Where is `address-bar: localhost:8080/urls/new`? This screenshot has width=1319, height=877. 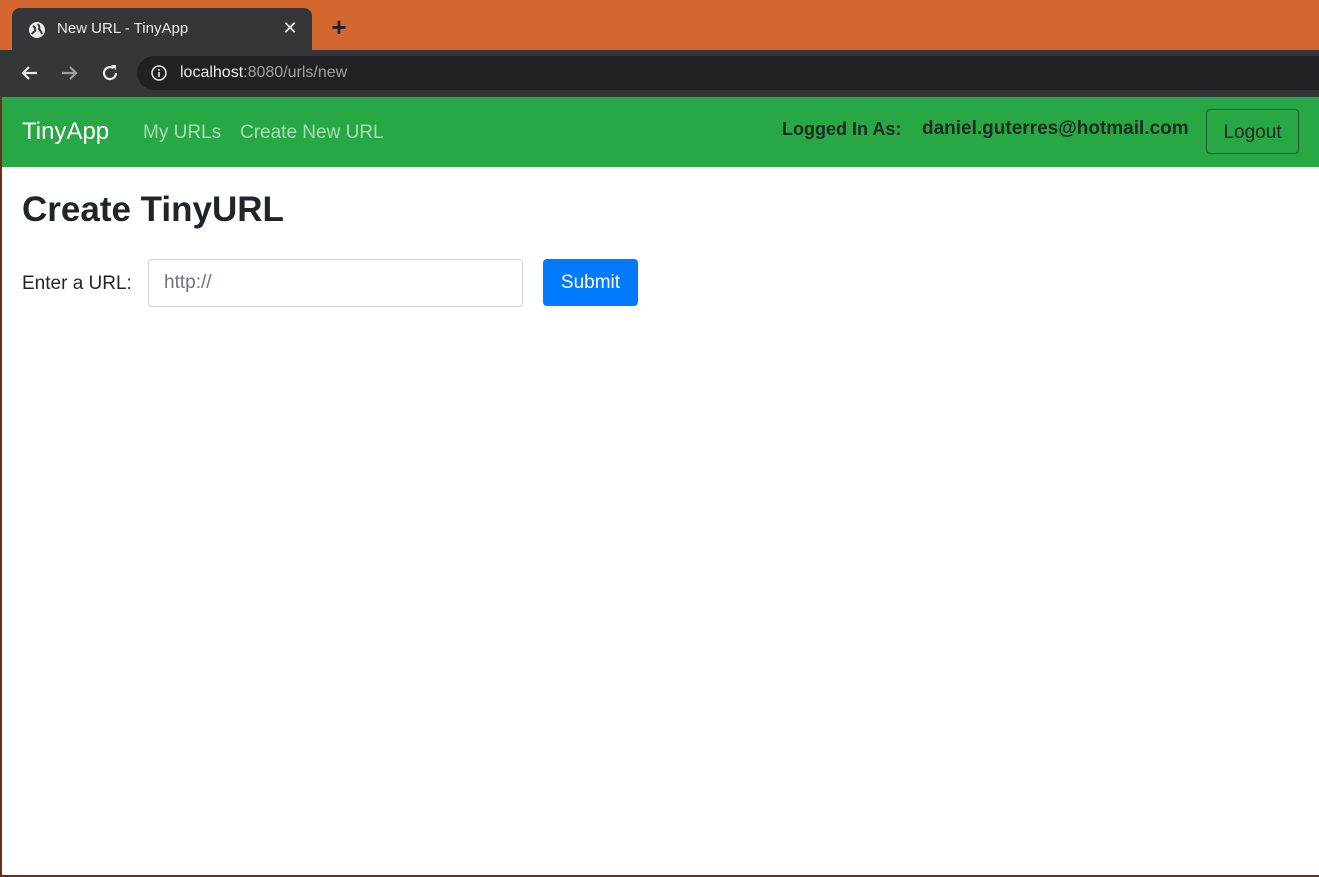
address-bar: localhost:8080/urls/new is located at coordinates (728, 73).